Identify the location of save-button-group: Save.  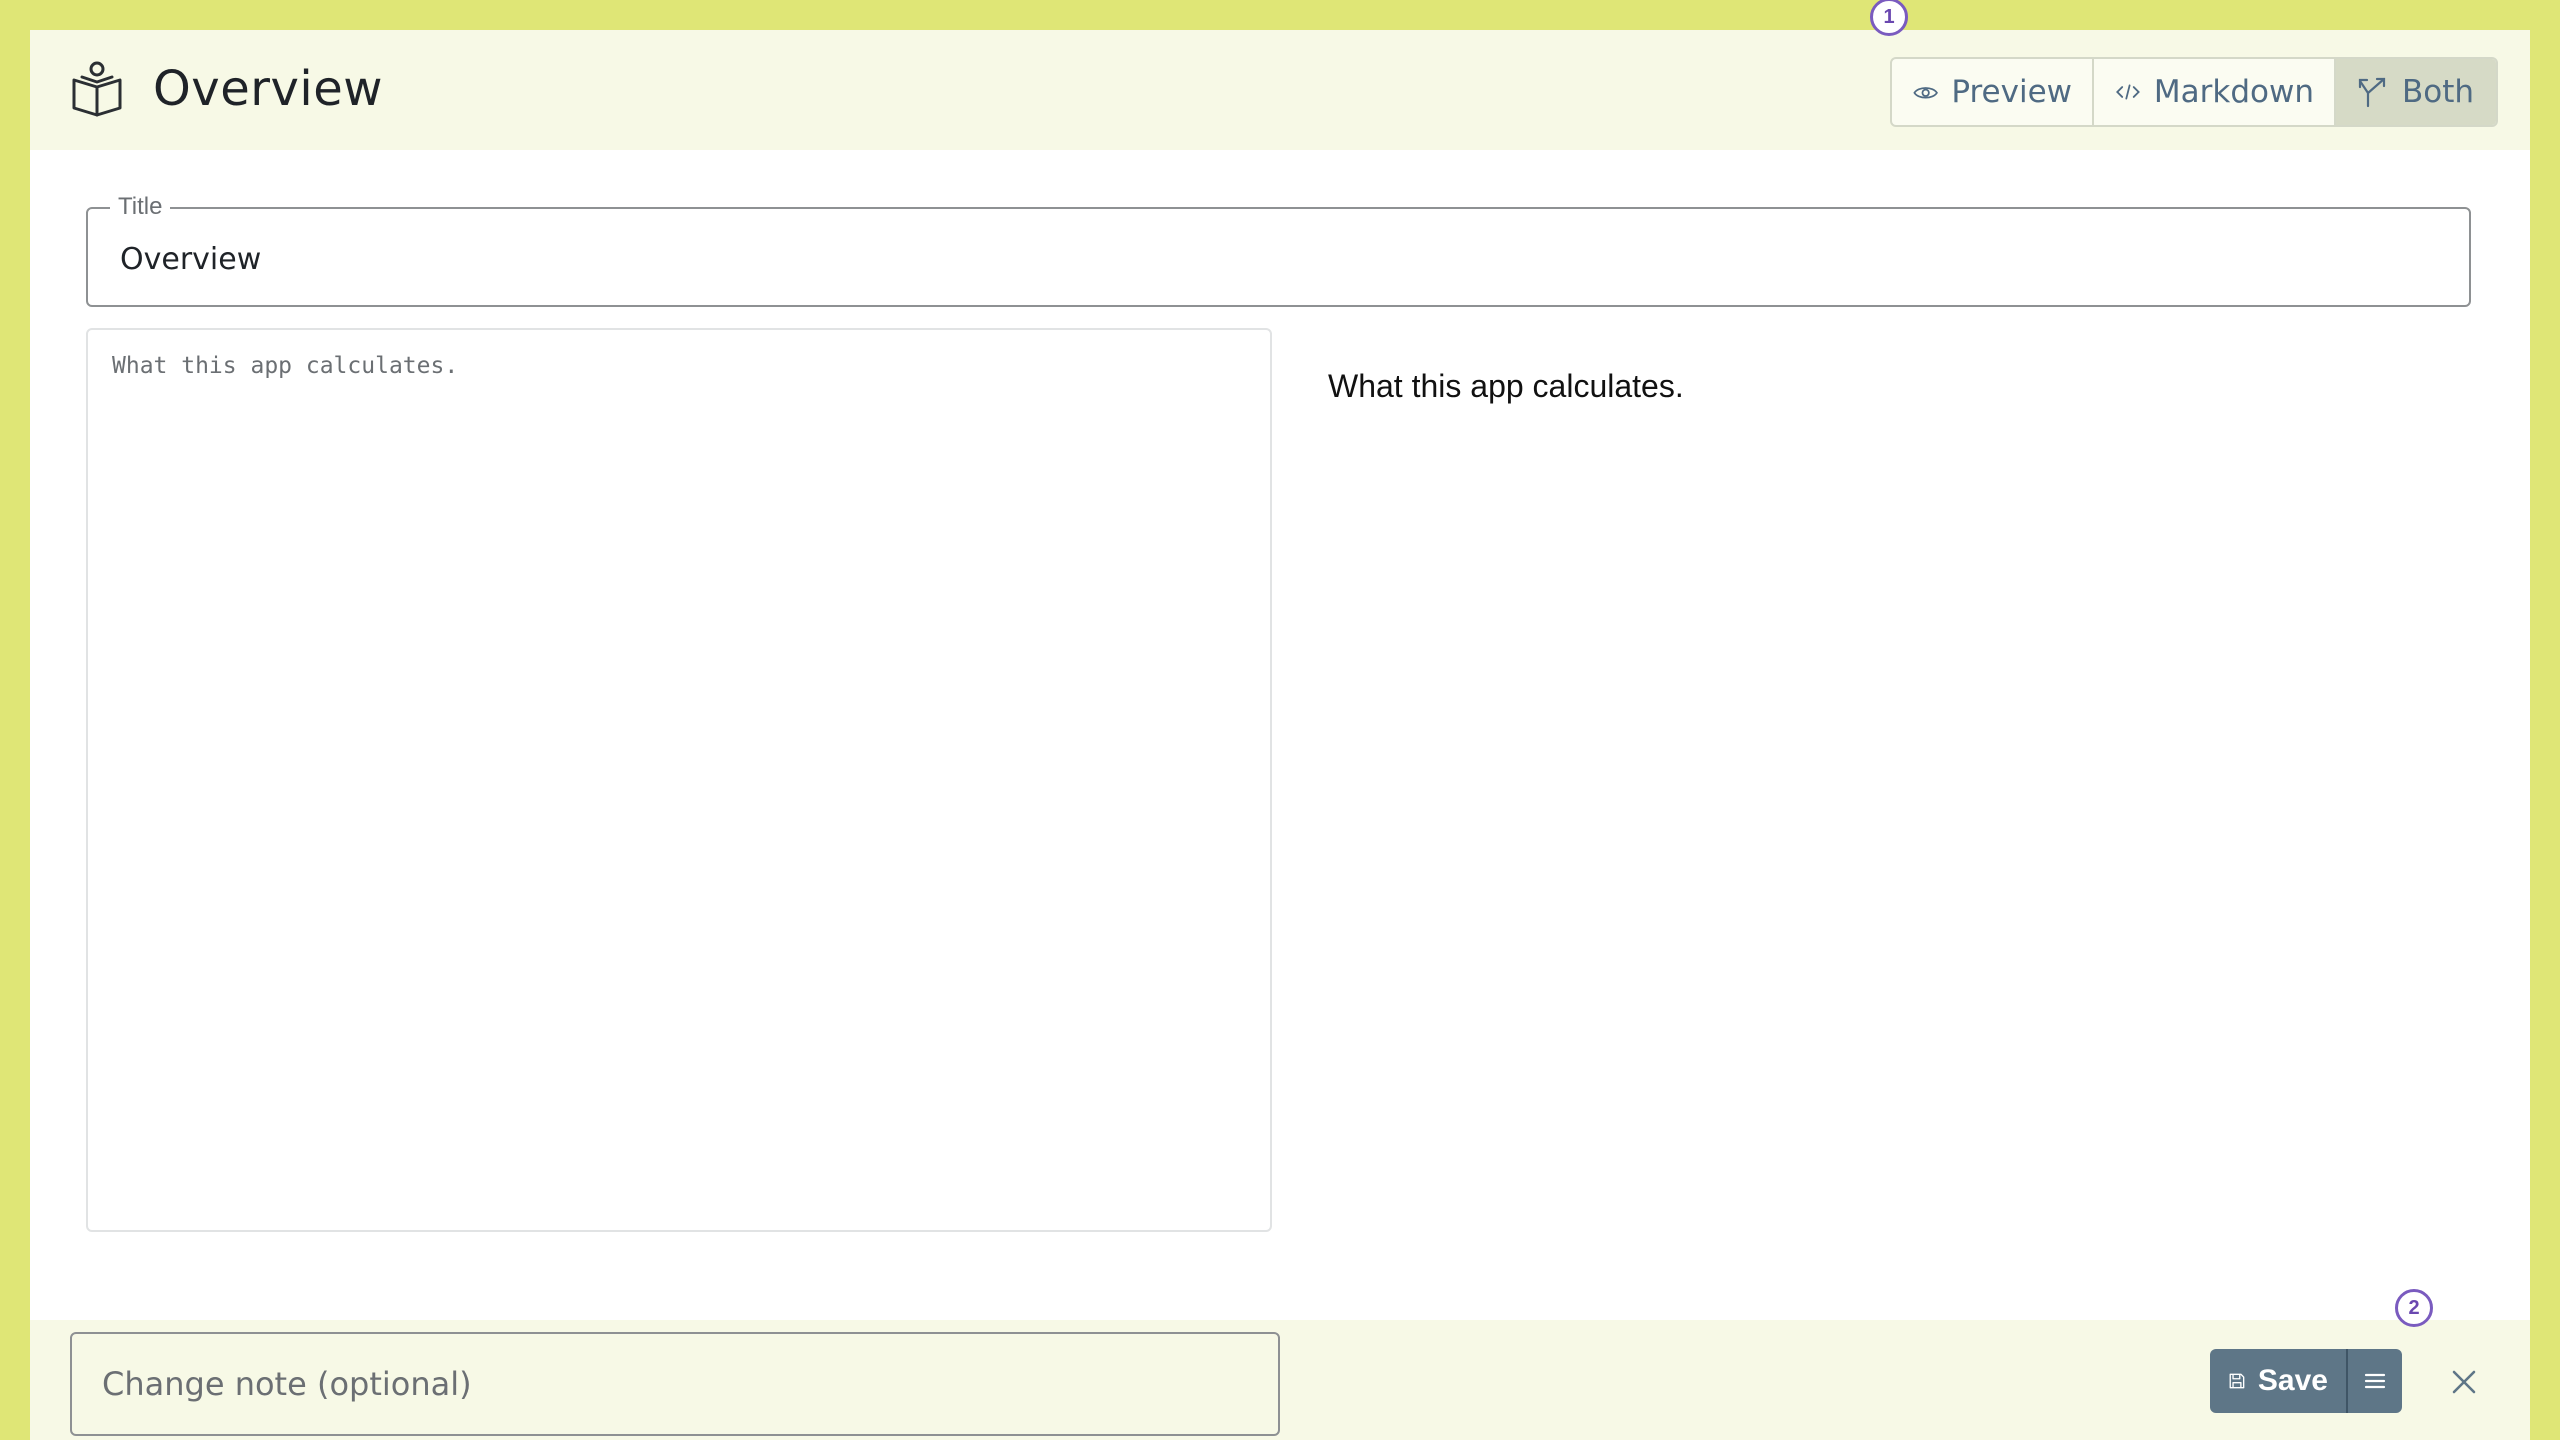
(2306, 1381).